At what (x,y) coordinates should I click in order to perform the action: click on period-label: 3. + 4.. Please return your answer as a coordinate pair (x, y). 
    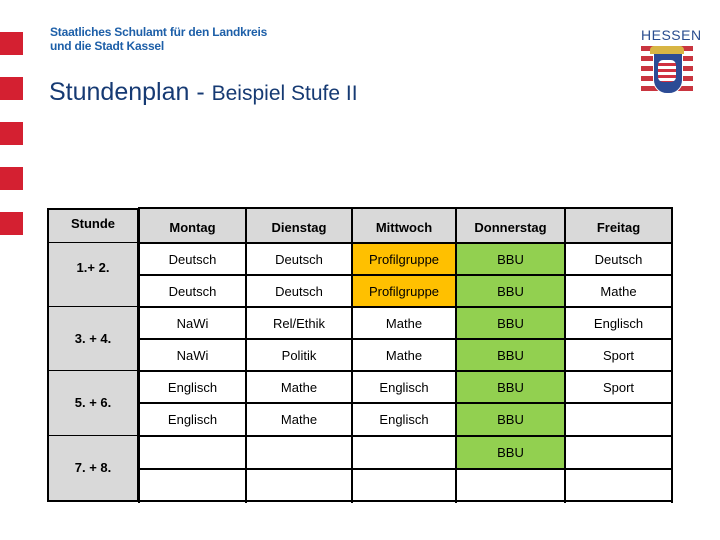
    Looking at the image, I should click on (93, 338).